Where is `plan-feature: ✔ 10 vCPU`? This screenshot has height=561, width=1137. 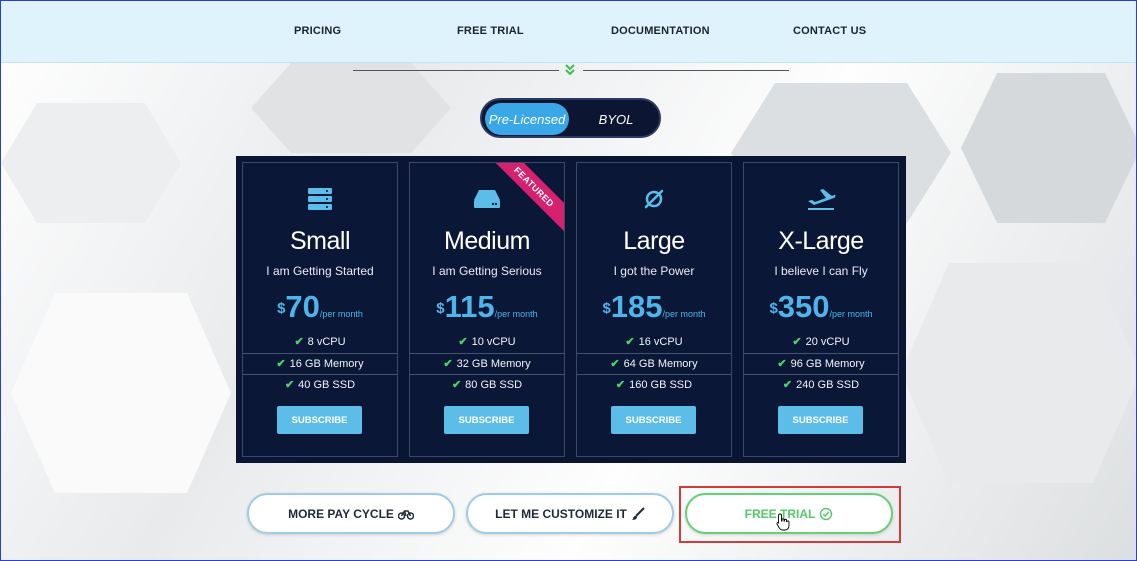 plan-feature: ✔ 10 vCPU is located at coordinates (487, 342).